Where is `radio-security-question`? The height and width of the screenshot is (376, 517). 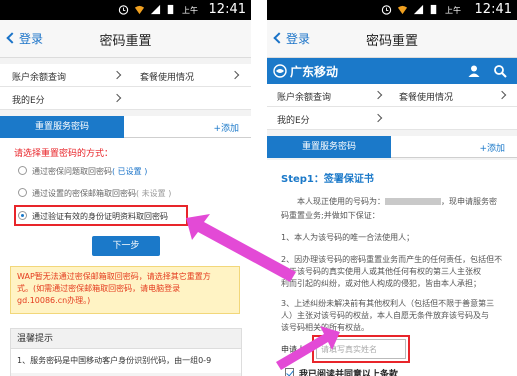 radio-security-question is located at coordinates (22, 170).